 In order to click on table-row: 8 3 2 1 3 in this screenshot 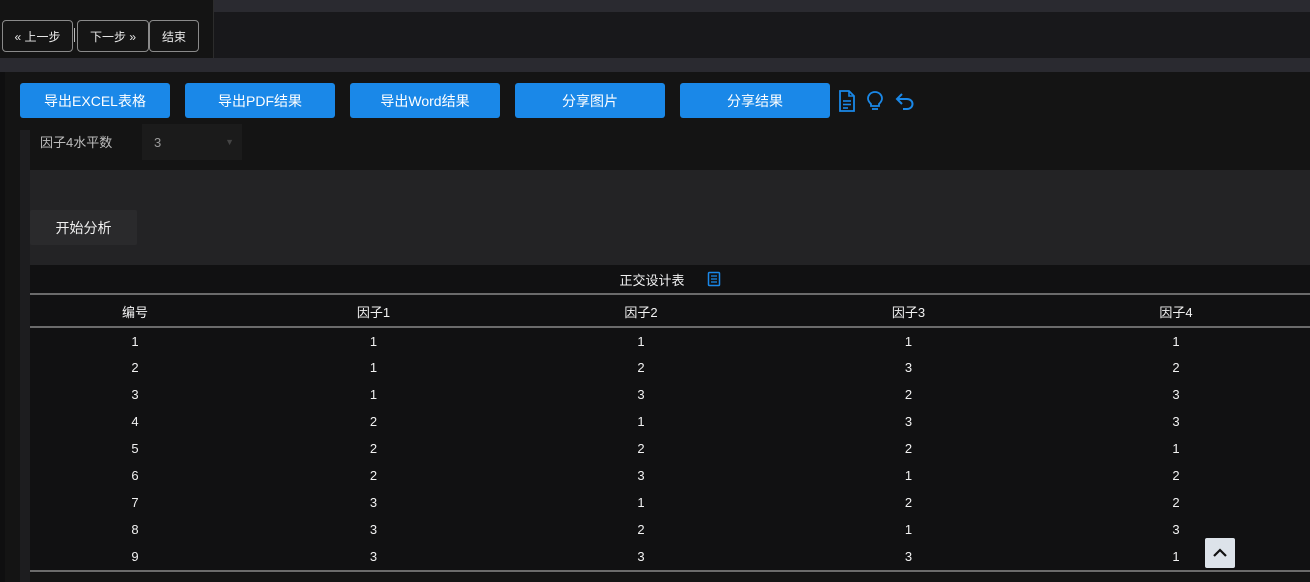, I will do `click(670, 529)`.